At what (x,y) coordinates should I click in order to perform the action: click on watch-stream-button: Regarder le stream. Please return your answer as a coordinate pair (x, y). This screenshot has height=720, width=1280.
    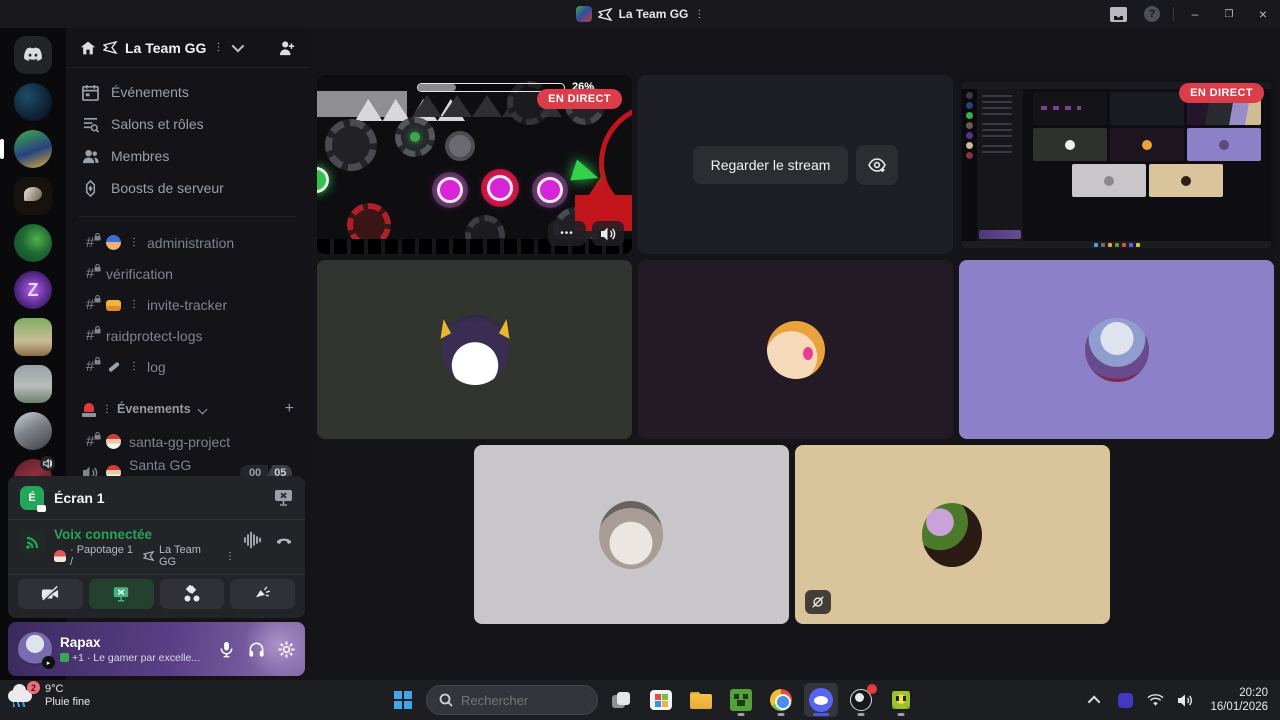
    Looking at the image, I should click on (770, 164).